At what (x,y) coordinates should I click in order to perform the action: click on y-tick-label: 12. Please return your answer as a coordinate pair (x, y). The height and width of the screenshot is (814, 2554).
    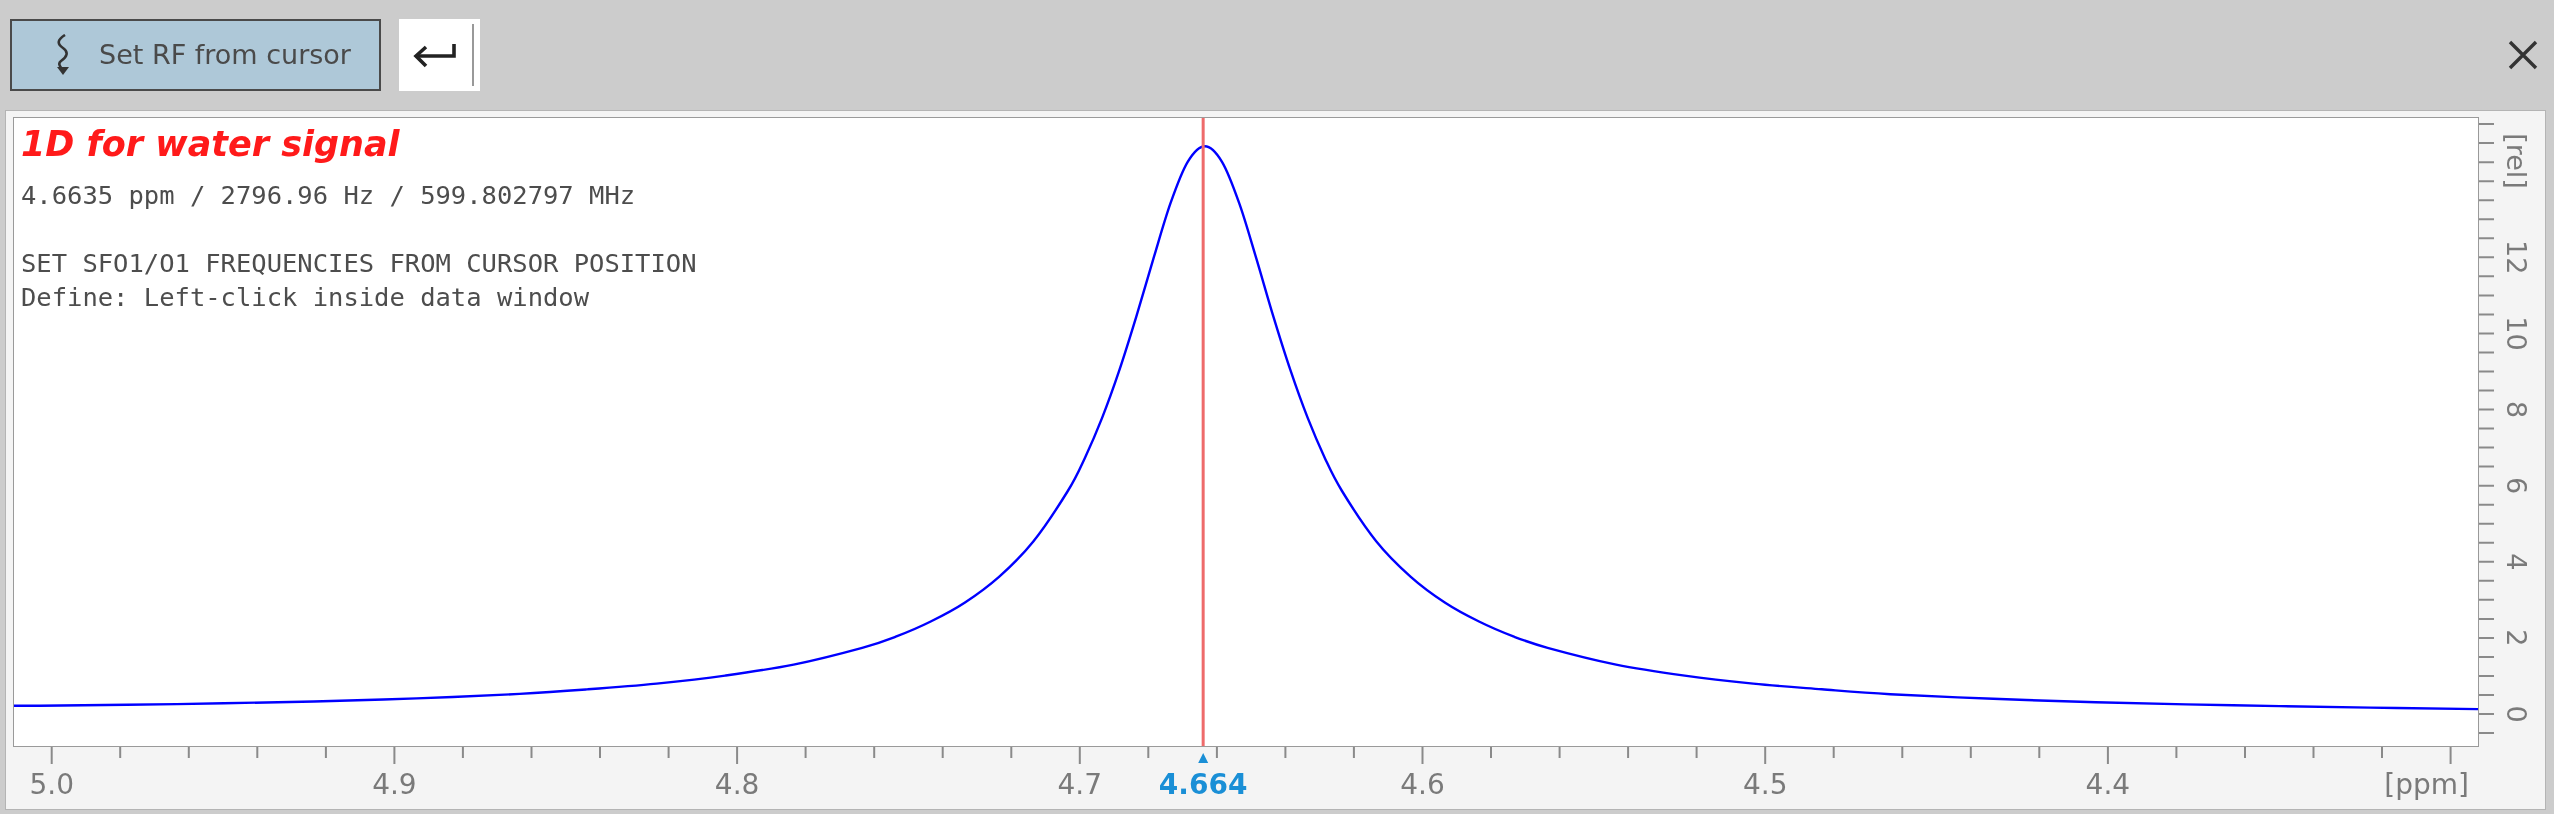
    Looking at the image, I should click on (2517, 257).